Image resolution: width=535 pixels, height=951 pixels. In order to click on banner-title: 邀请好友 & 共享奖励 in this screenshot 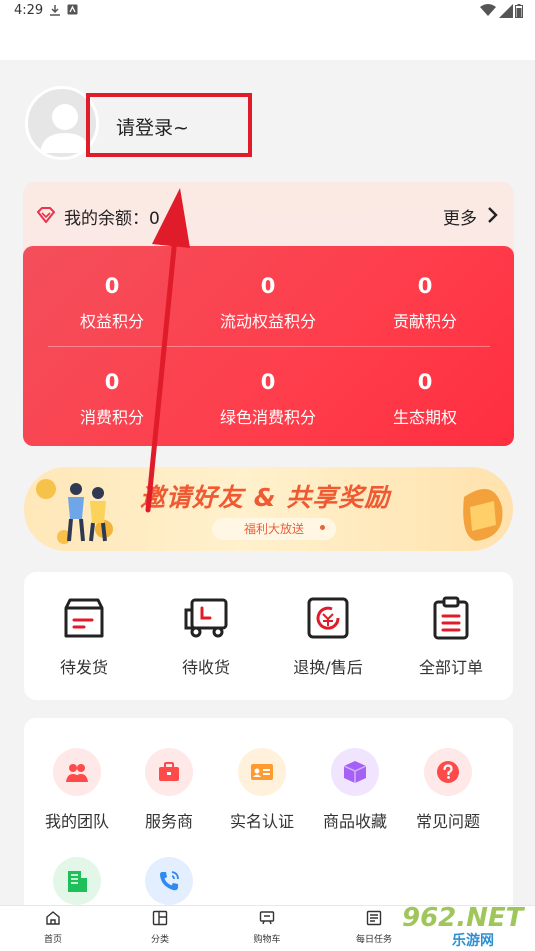, I will do `click(265, 497)`.